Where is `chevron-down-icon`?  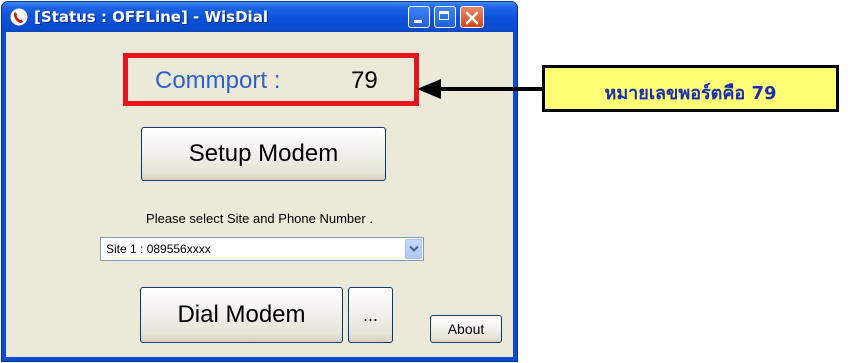
chevron-down-icon is located at coordinates (413, 249).